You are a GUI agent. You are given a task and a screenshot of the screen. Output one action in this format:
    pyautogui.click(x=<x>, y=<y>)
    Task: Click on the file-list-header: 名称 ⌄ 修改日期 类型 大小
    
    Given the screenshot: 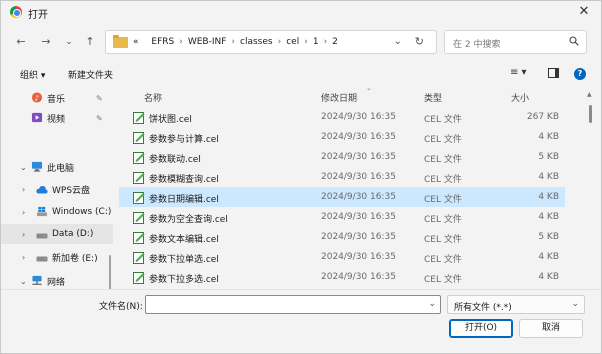 What is the action you would take?
    pyautogui.click(x=354, y=96)
    